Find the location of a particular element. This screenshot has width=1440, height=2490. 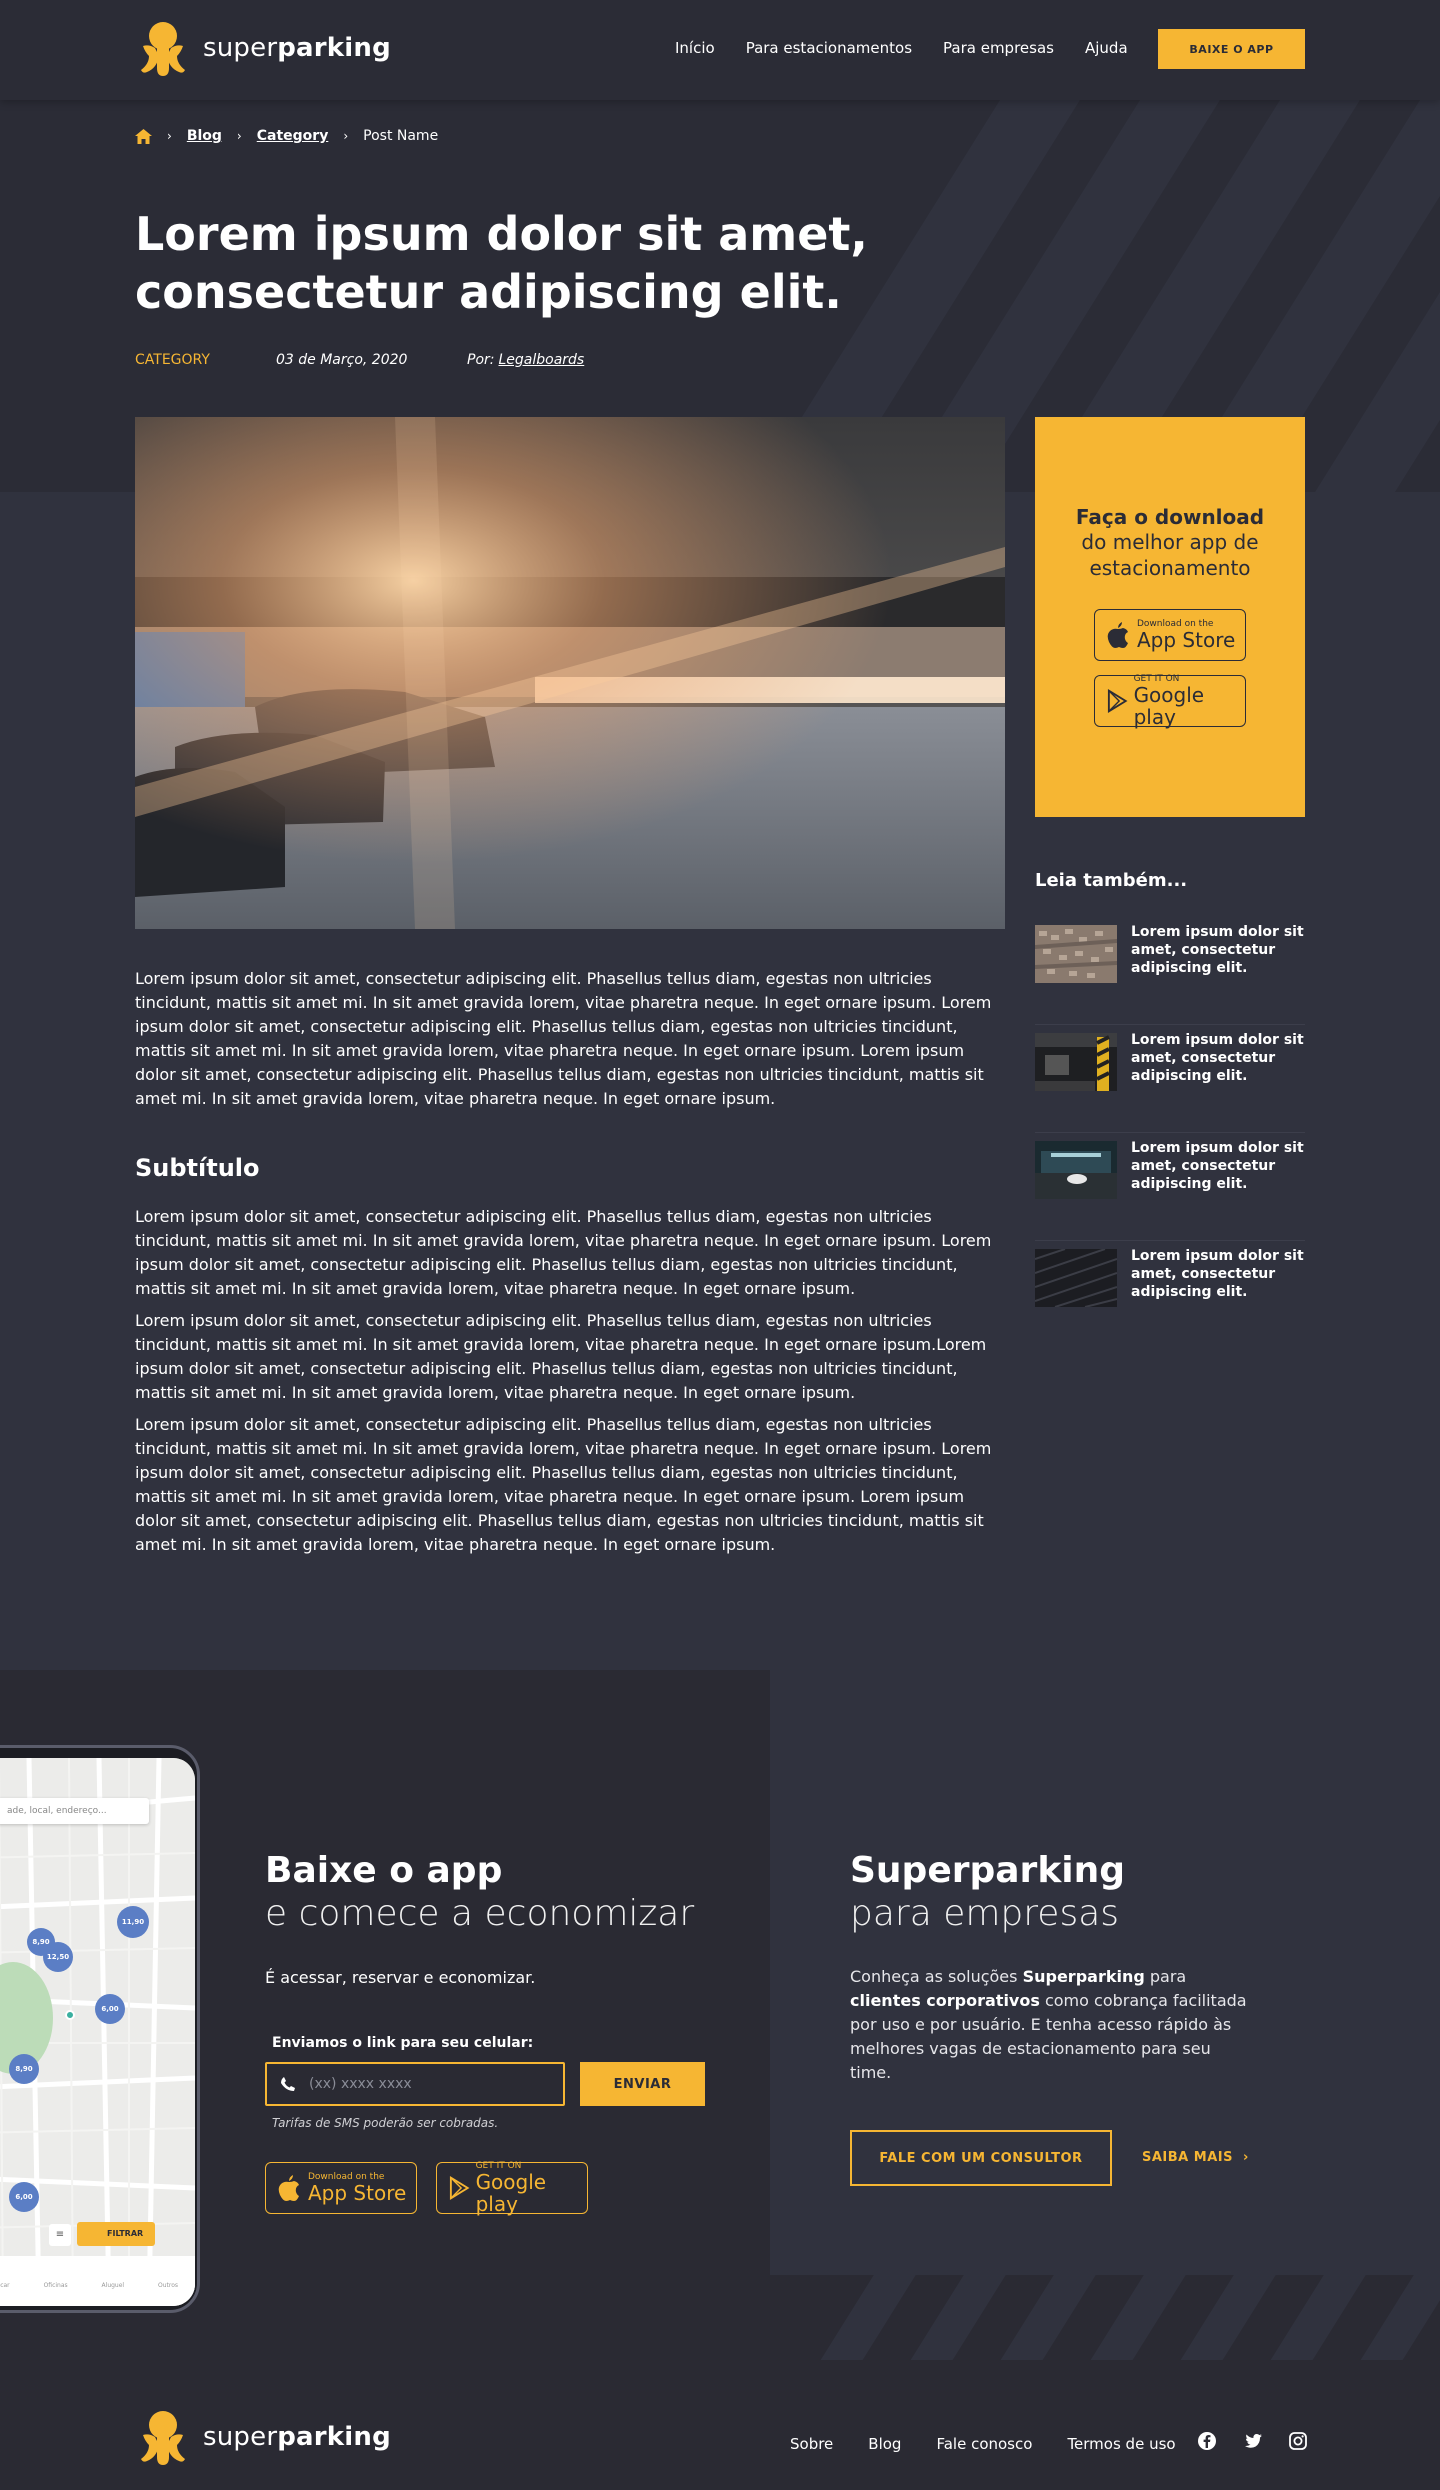

footer-link-sobre: Sobre is located at coordinates (811, 2444).